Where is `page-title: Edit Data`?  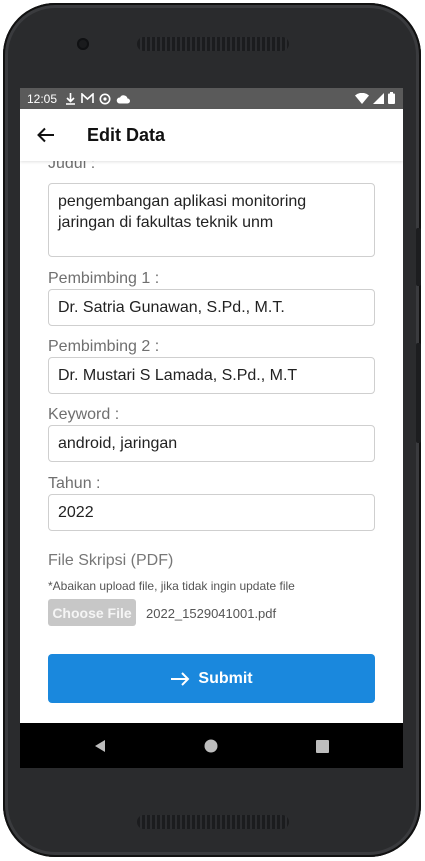
page-title: Edit Data is located at coordinates (126, 134).